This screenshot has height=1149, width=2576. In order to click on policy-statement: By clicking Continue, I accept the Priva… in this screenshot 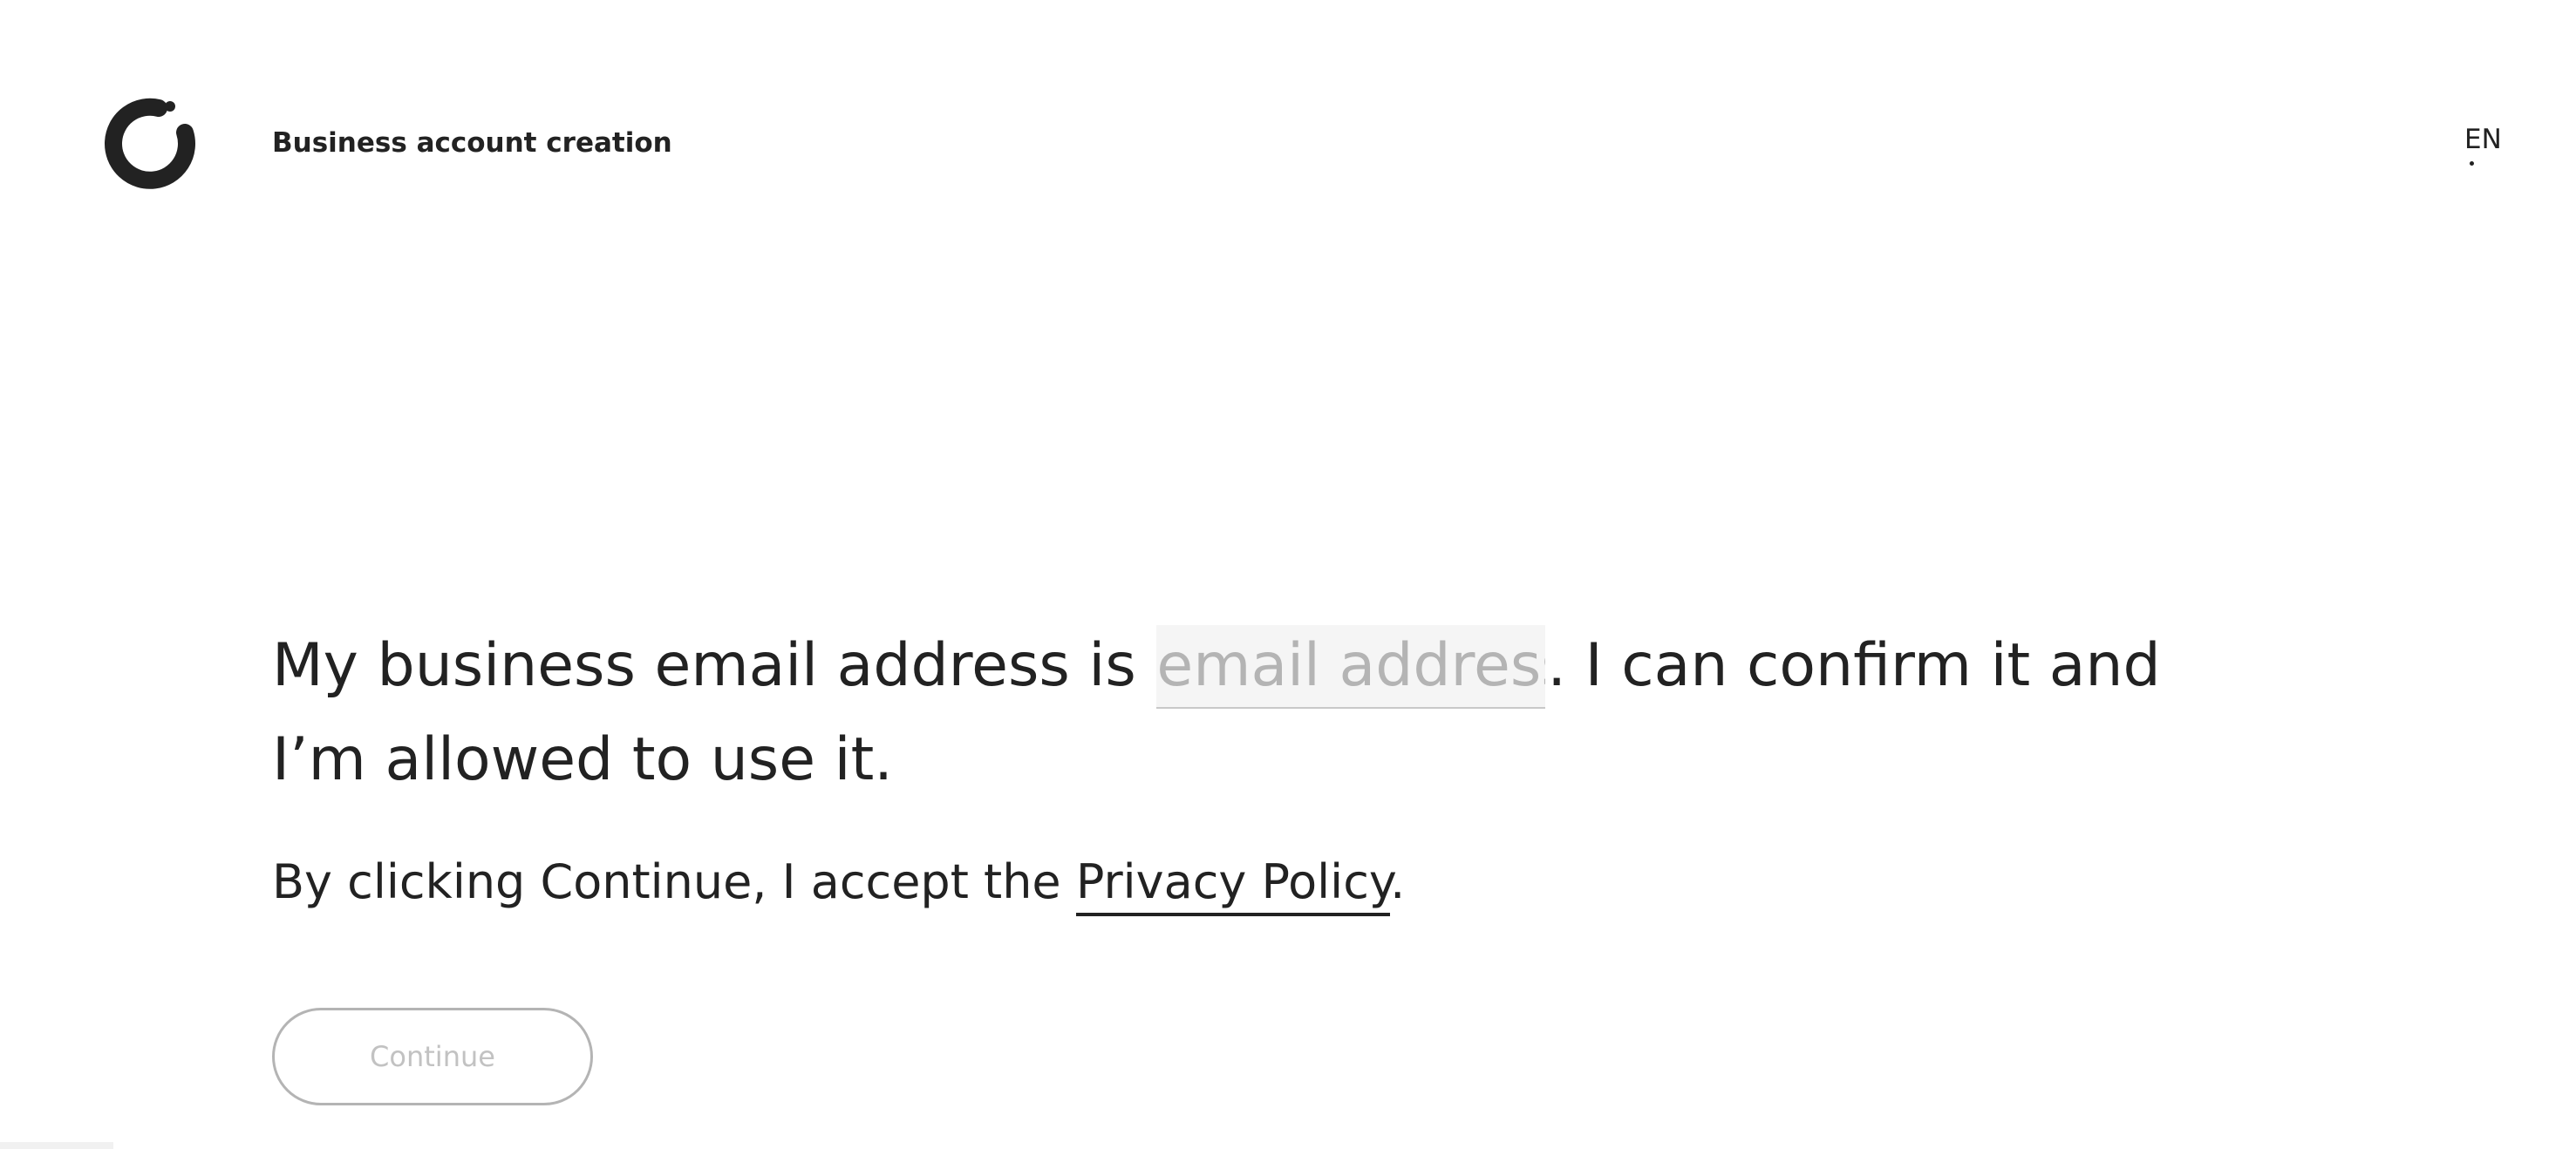, I will do `click(1266, 882)`.